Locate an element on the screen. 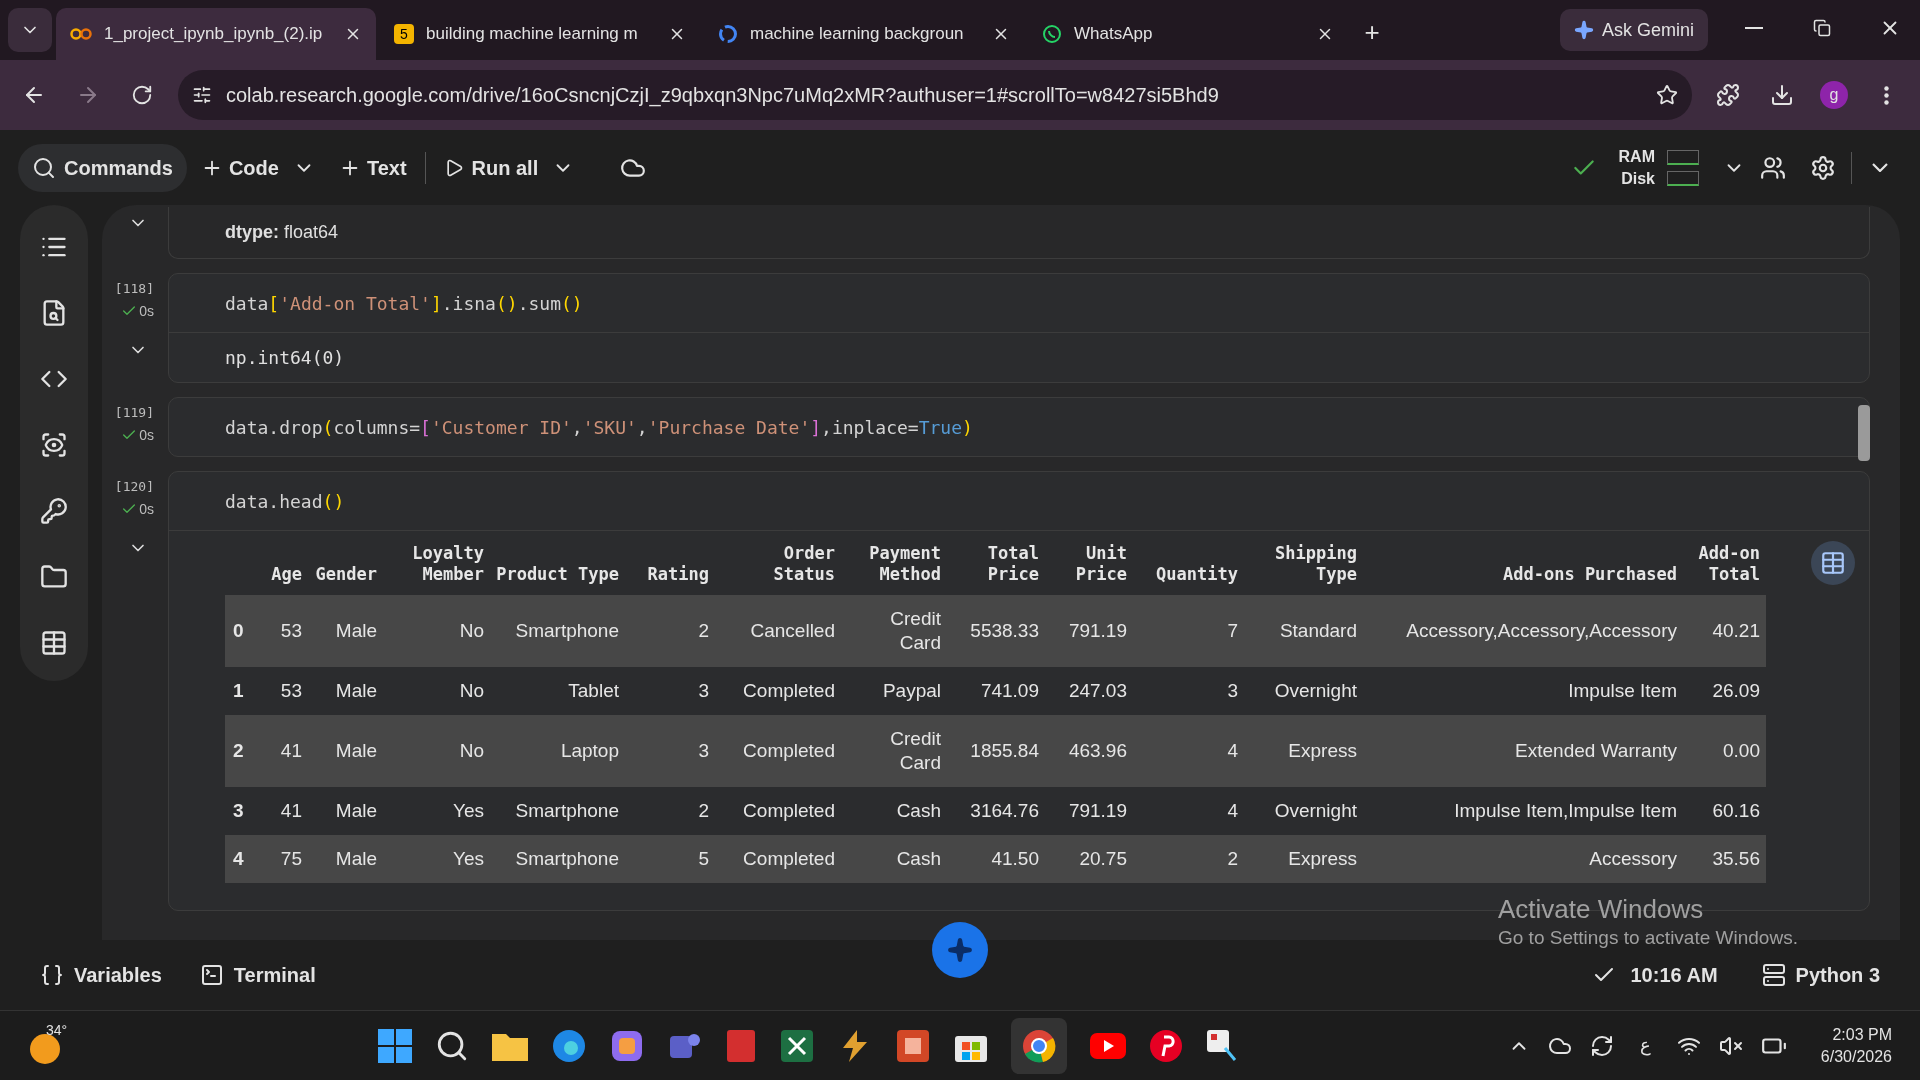 This screenshot has height=1080, width=1920. runtime-button: Python 3 is located at coordinates (1820, 975).